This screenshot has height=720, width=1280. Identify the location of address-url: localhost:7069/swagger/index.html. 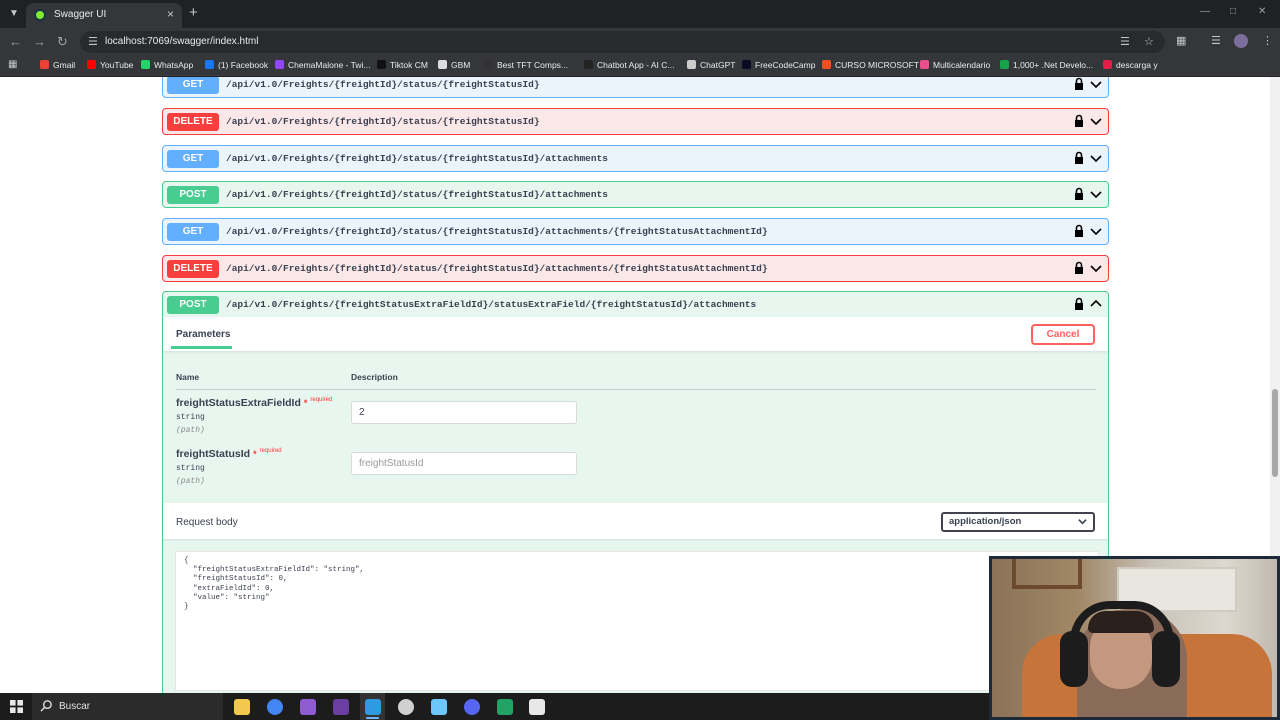
(182, 41).